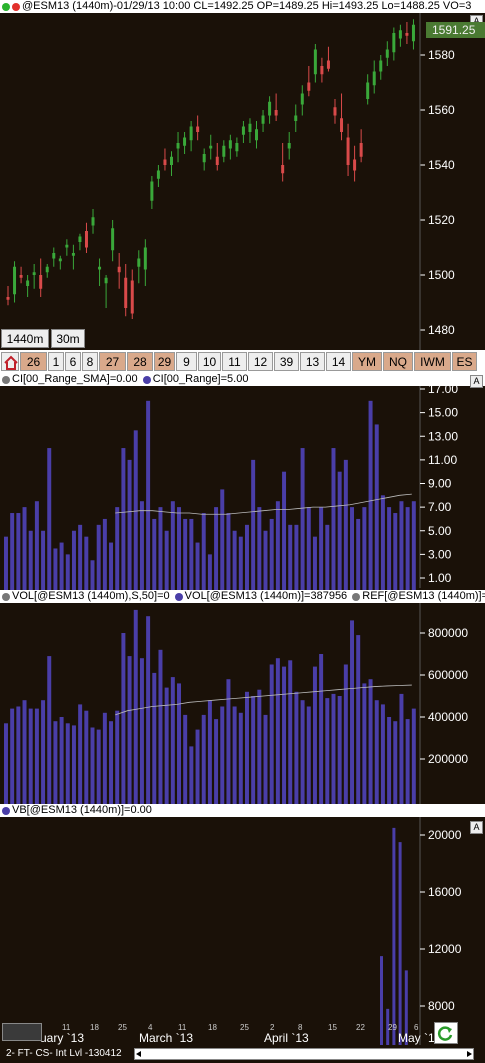 This screenshot has height=1063, width=485. I want to click on day-tick-label: 8, so click(300, 1027).